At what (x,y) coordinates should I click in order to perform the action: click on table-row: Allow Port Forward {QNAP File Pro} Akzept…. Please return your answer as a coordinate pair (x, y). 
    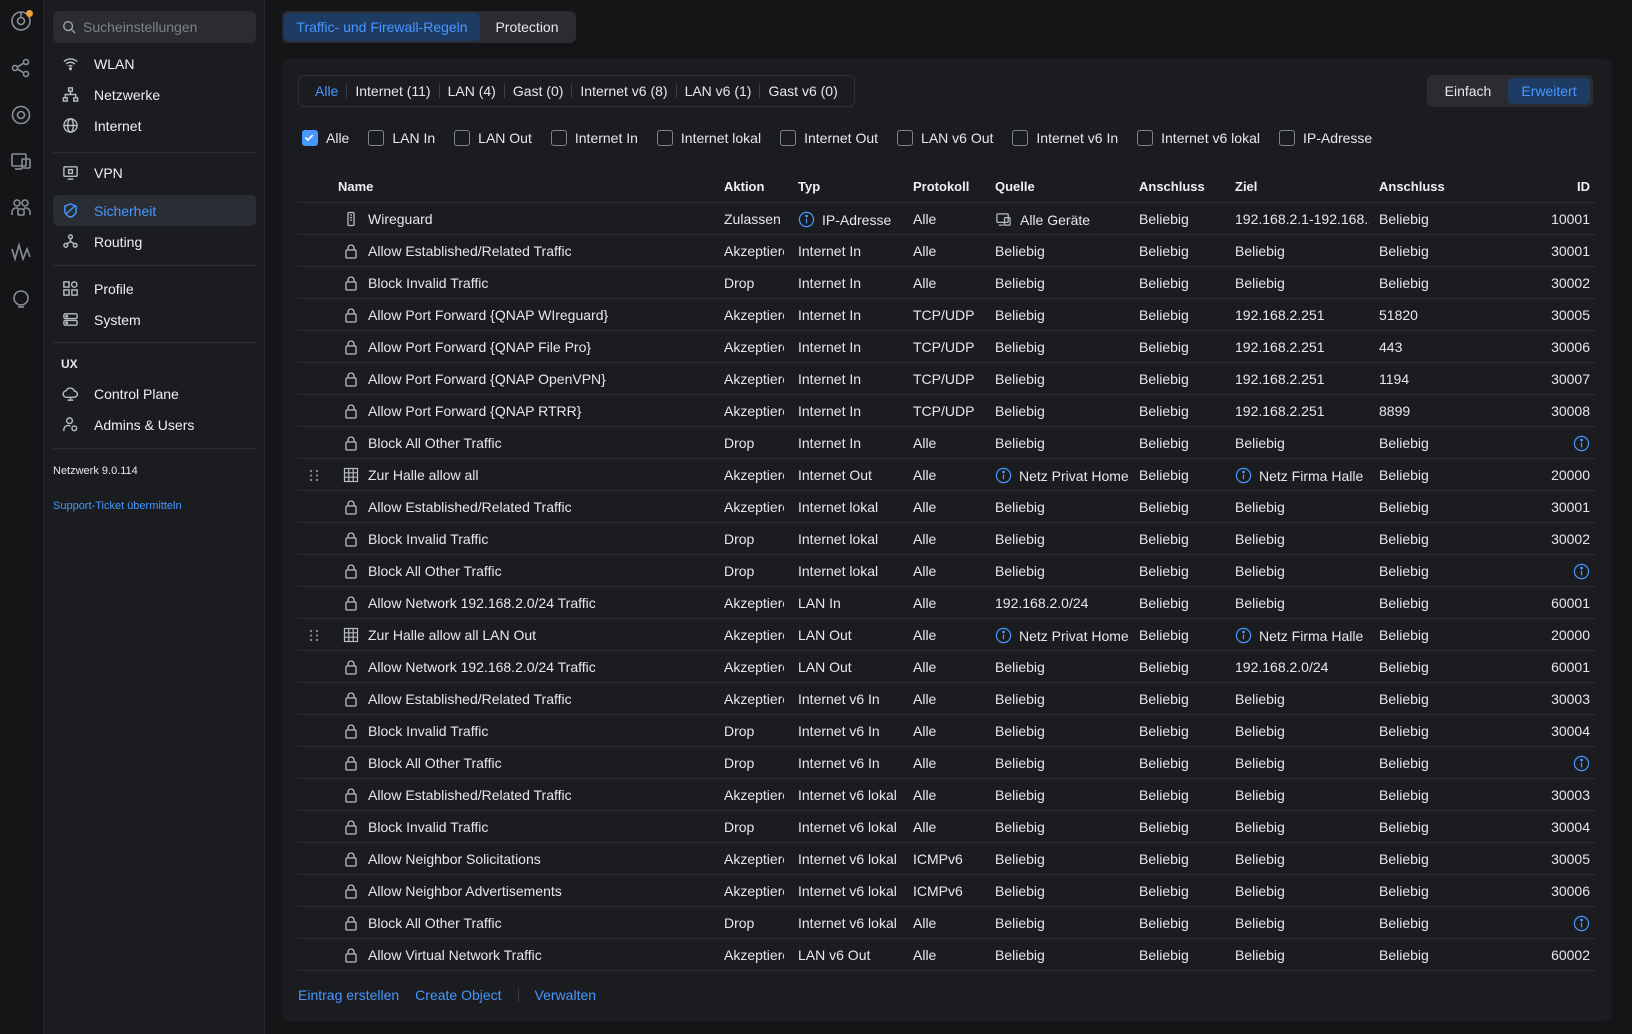
    Looking at the image, I should click on (947, 347).